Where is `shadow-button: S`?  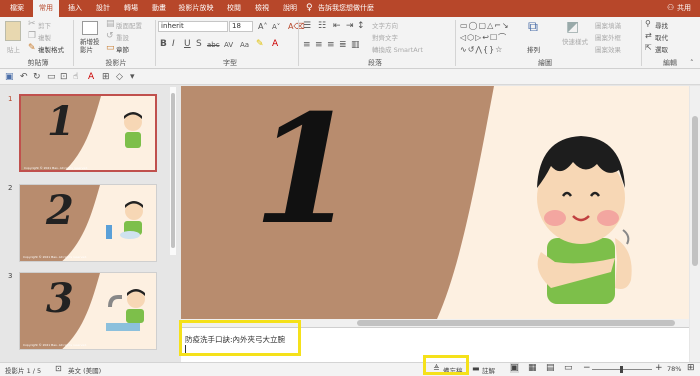 shadow-button: S is located at coordinates (199, 44).